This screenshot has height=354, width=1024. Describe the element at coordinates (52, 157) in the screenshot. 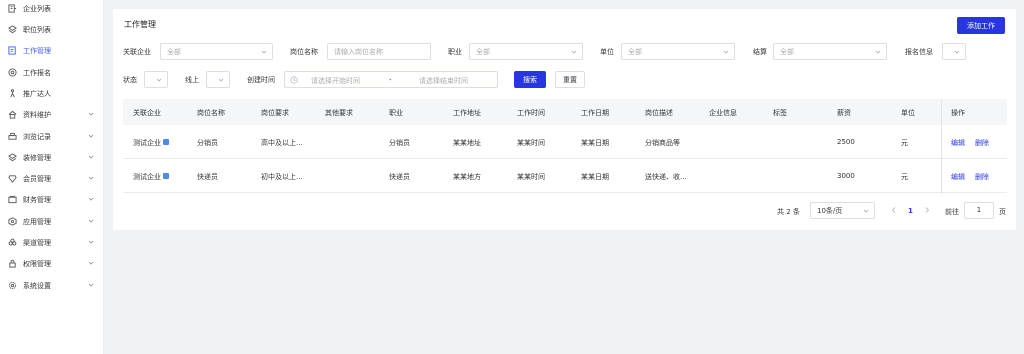

I see `sidebar-item-decoration: 装修管理` at that location.